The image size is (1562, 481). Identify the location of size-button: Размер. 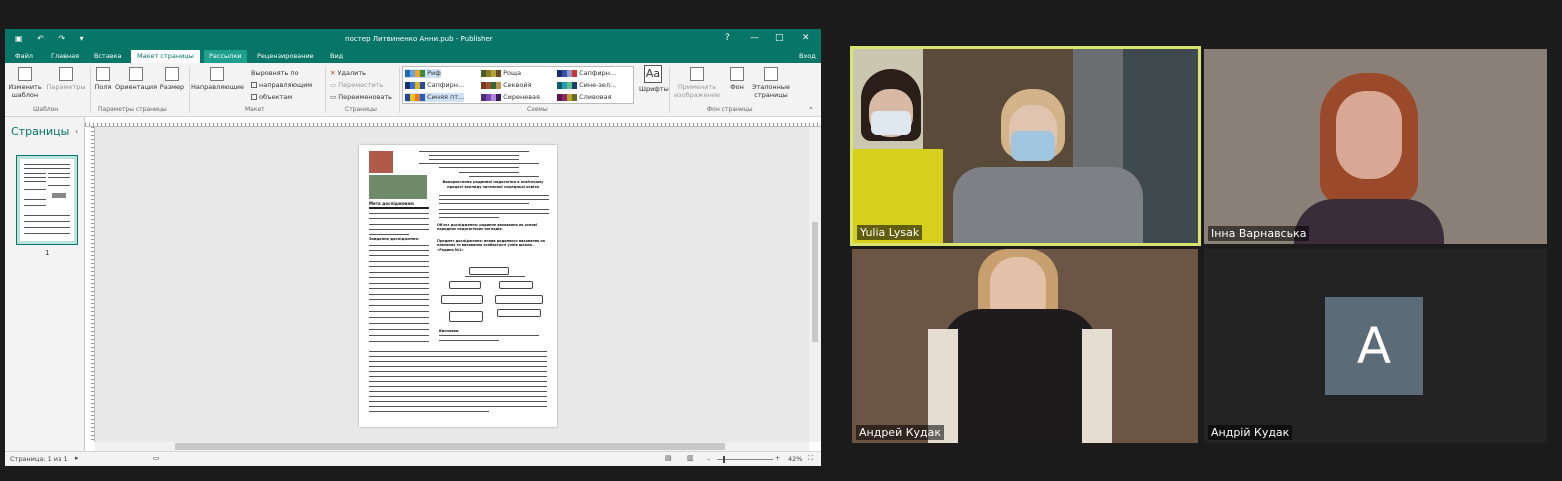
(172, 79).